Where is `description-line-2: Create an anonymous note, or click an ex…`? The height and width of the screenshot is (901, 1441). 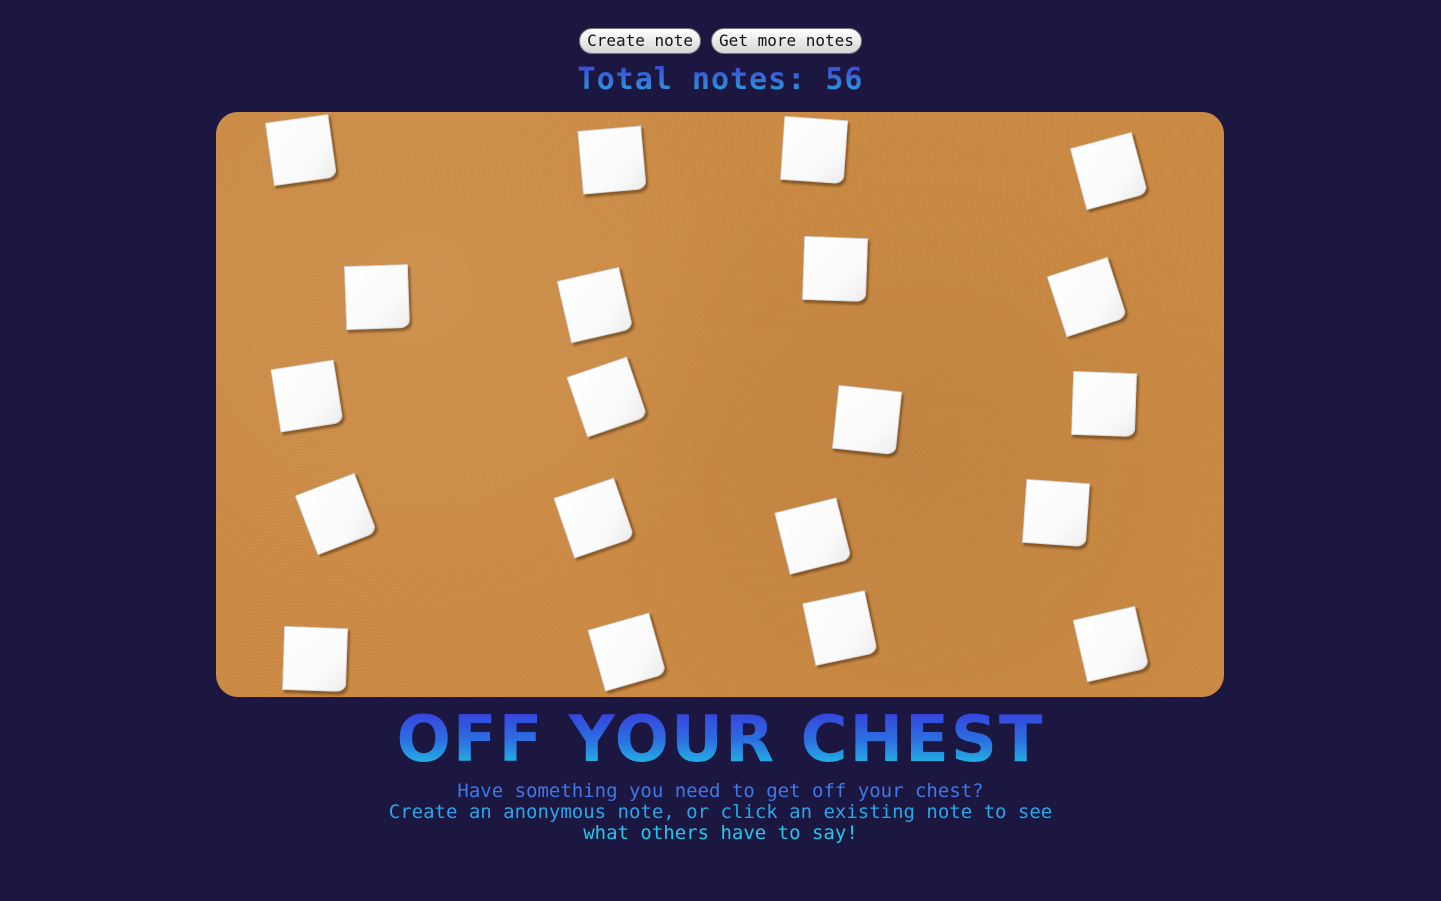
description-line-2: Create an anonymous note, or click an ex… is located at coordinates (720, 812).